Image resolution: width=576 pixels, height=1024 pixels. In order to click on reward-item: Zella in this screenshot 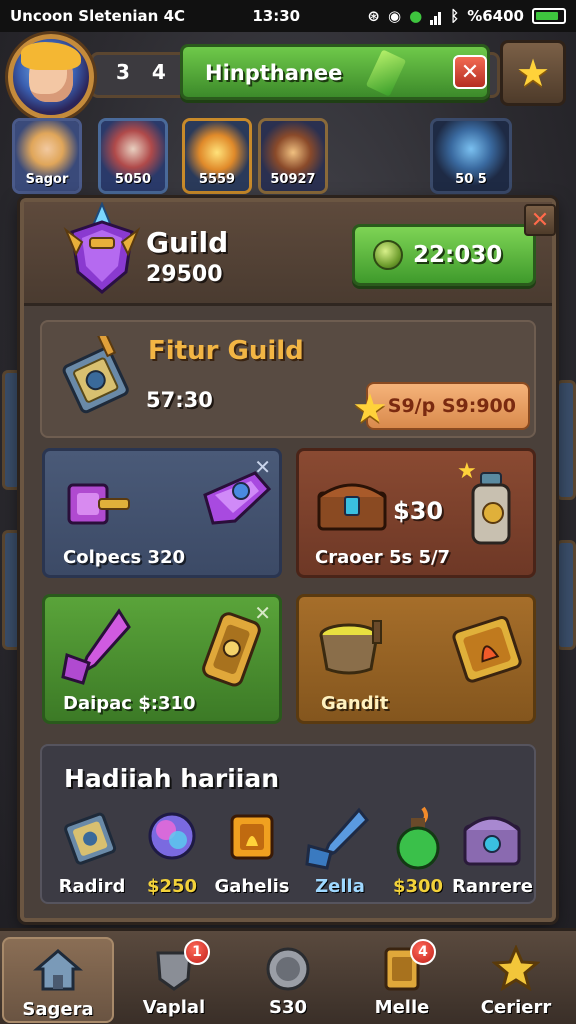, I will do `click(340, 852)`.